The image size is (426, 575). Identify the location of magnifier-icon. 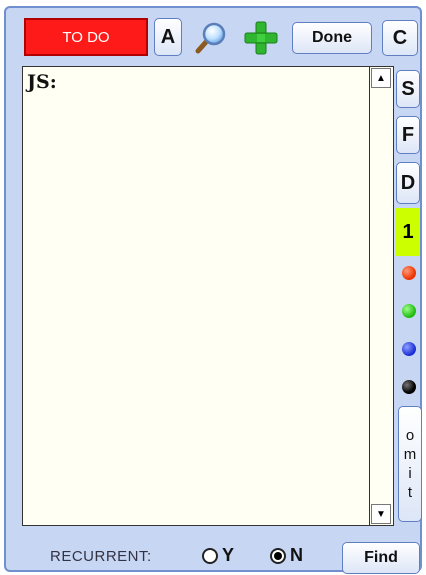
(212, 37).